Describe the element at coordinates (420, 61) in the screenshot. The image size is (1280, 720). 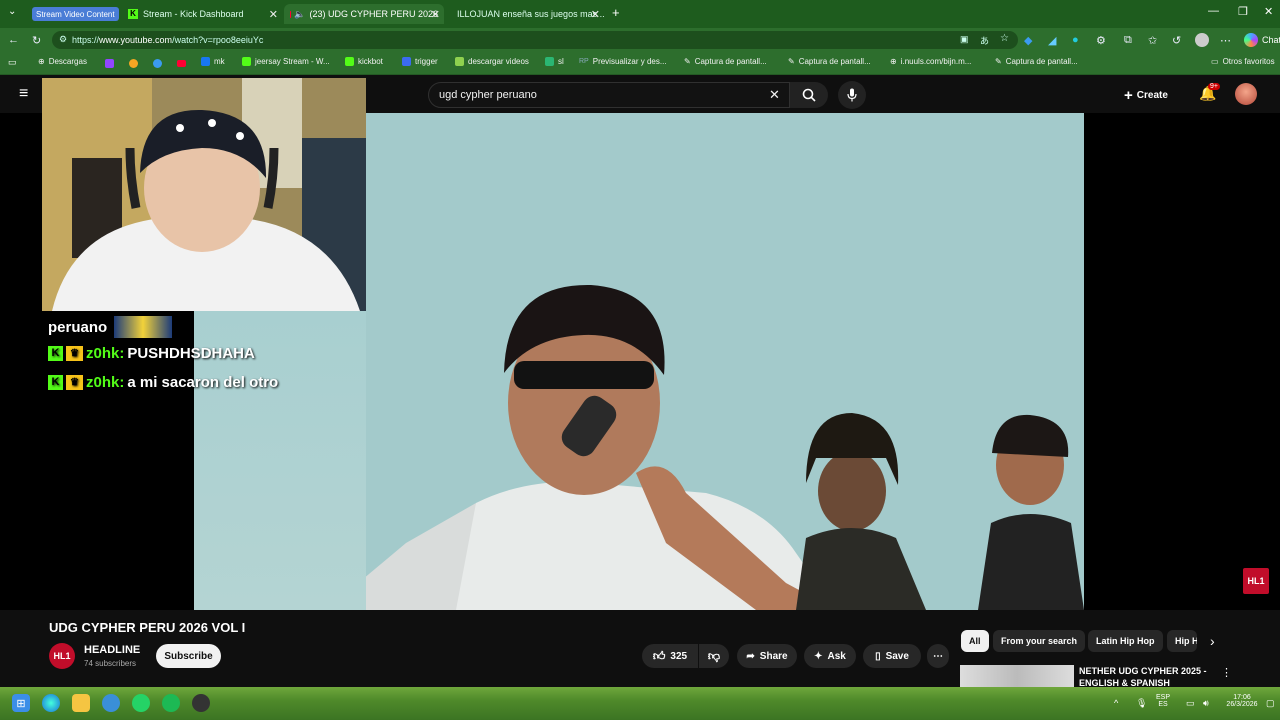
I see `bookmark-trigger: trigger` at that location.